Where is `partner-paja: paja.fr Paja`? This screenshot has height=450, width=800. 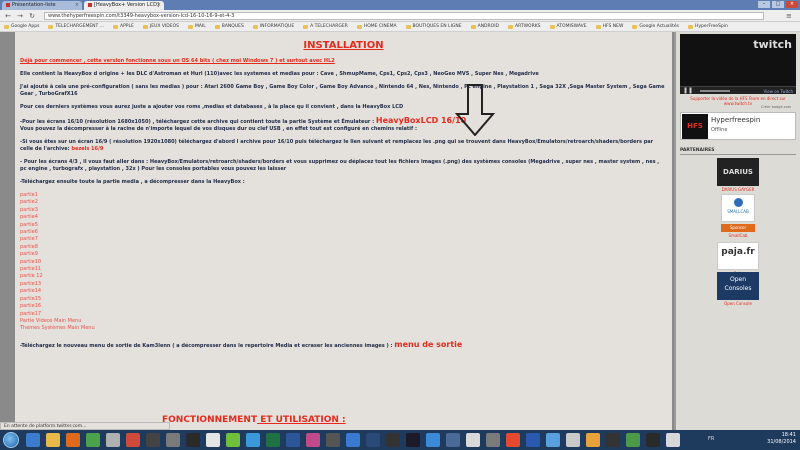
partner-paja: paja.fr Paja is located at coordinates (738, 259).